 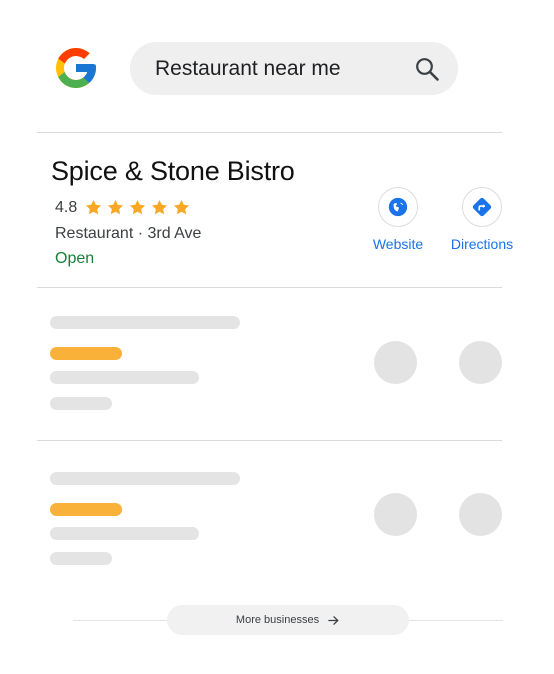 I want to click on directions-icon, so click(x=482, y=207).